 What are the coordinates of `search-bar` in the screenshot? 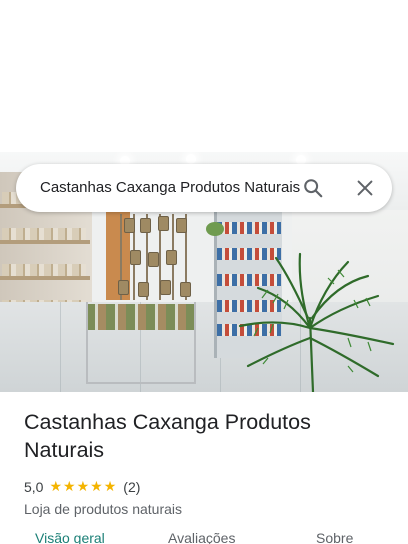 It's located at (204, 188).